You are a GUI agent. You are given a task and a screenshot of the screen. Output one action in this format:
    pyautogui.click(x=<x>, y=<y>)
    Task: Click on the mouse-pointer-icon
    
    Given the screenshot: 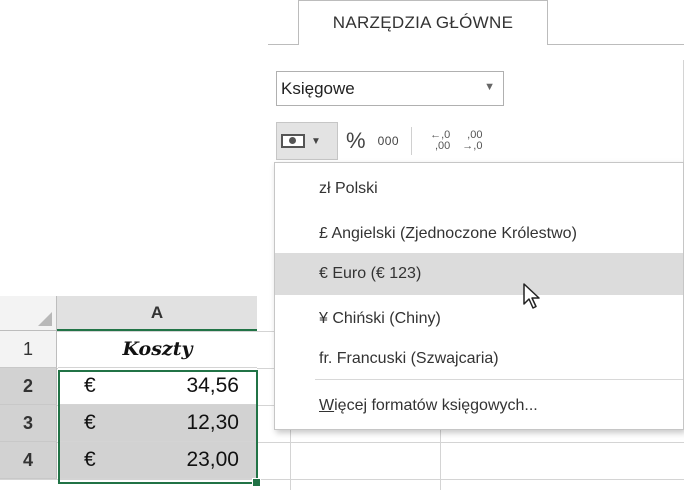 What is the action you would take?
    pyautogui.click(x=531, y=296)
    